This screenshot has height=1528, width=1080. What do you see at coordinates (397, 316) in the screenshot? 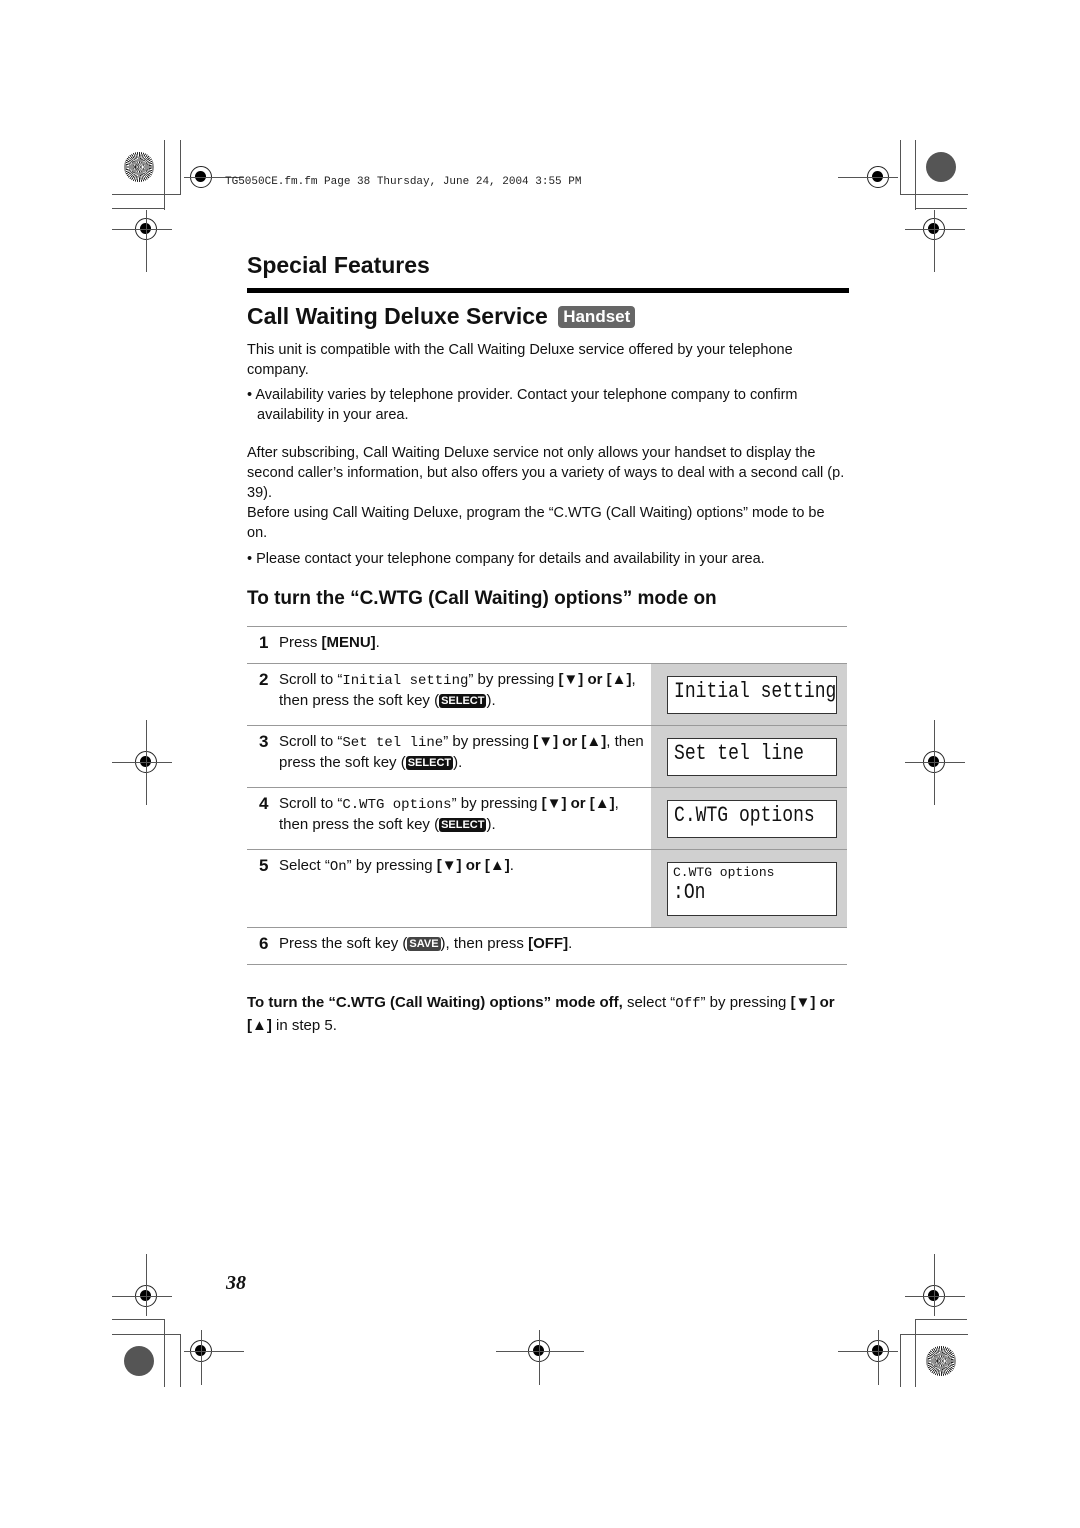
I see `page-title-text: Call Waiting Deluxe Service` at bounding box center [397, 316].